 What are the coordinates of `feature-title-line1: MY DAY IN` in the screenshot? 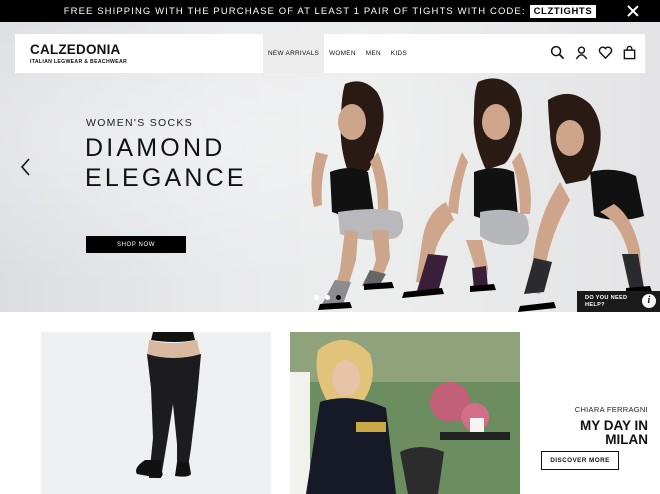 It's located at (613, 425).